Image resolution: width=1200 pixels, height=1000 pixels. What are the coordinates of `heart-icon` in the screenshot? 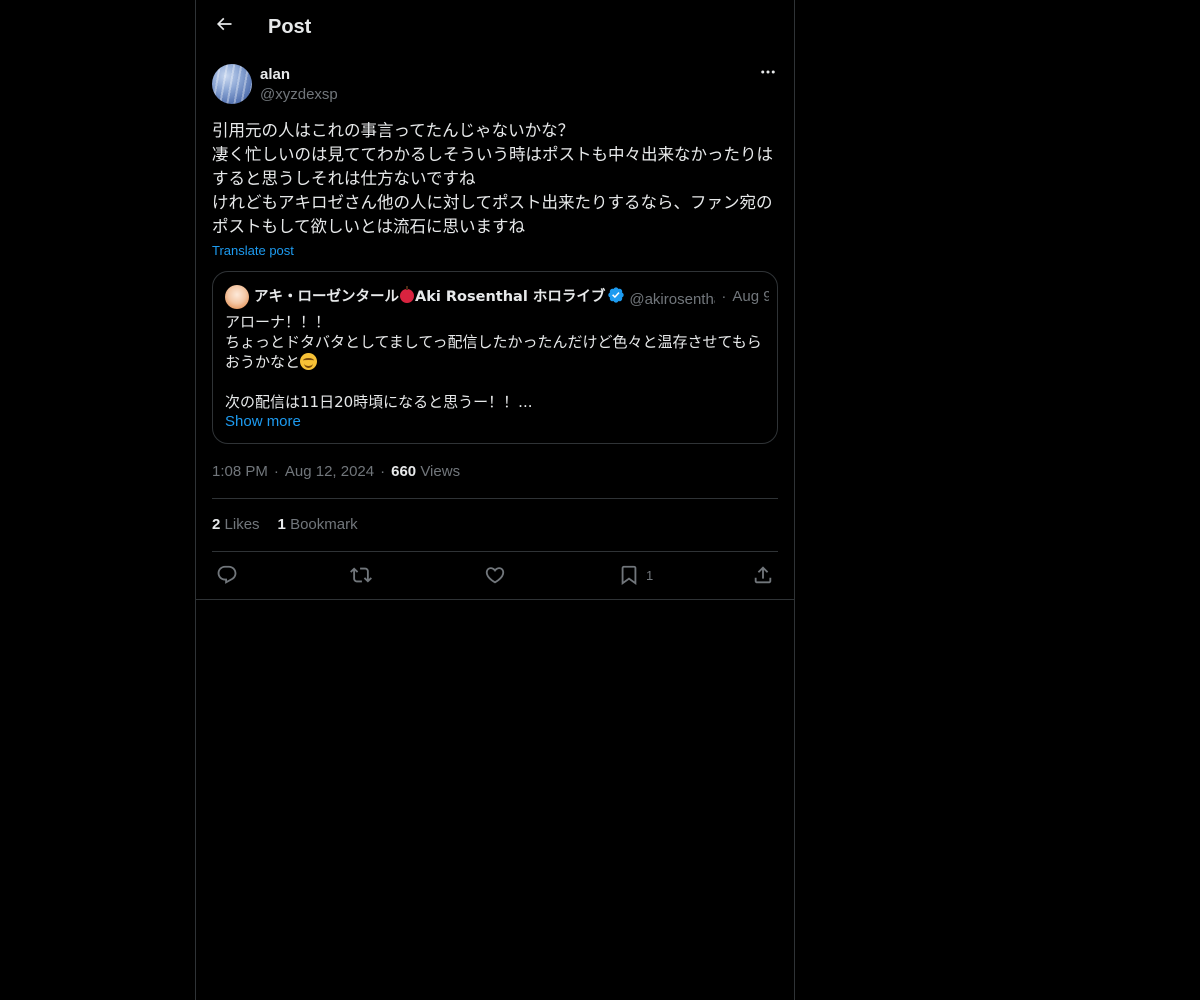 It's located at (495, 575).